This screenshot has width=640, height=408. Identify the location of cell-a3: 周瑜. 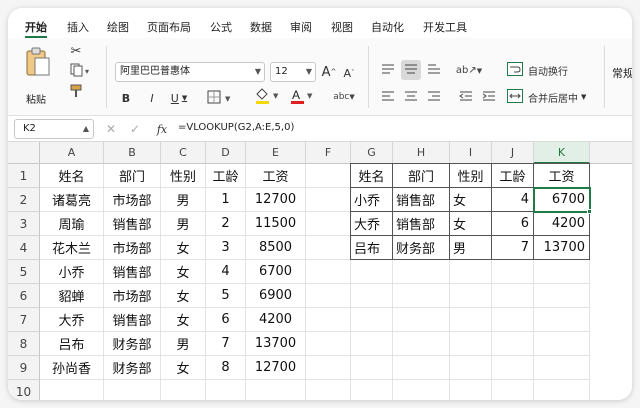
(72, 224).